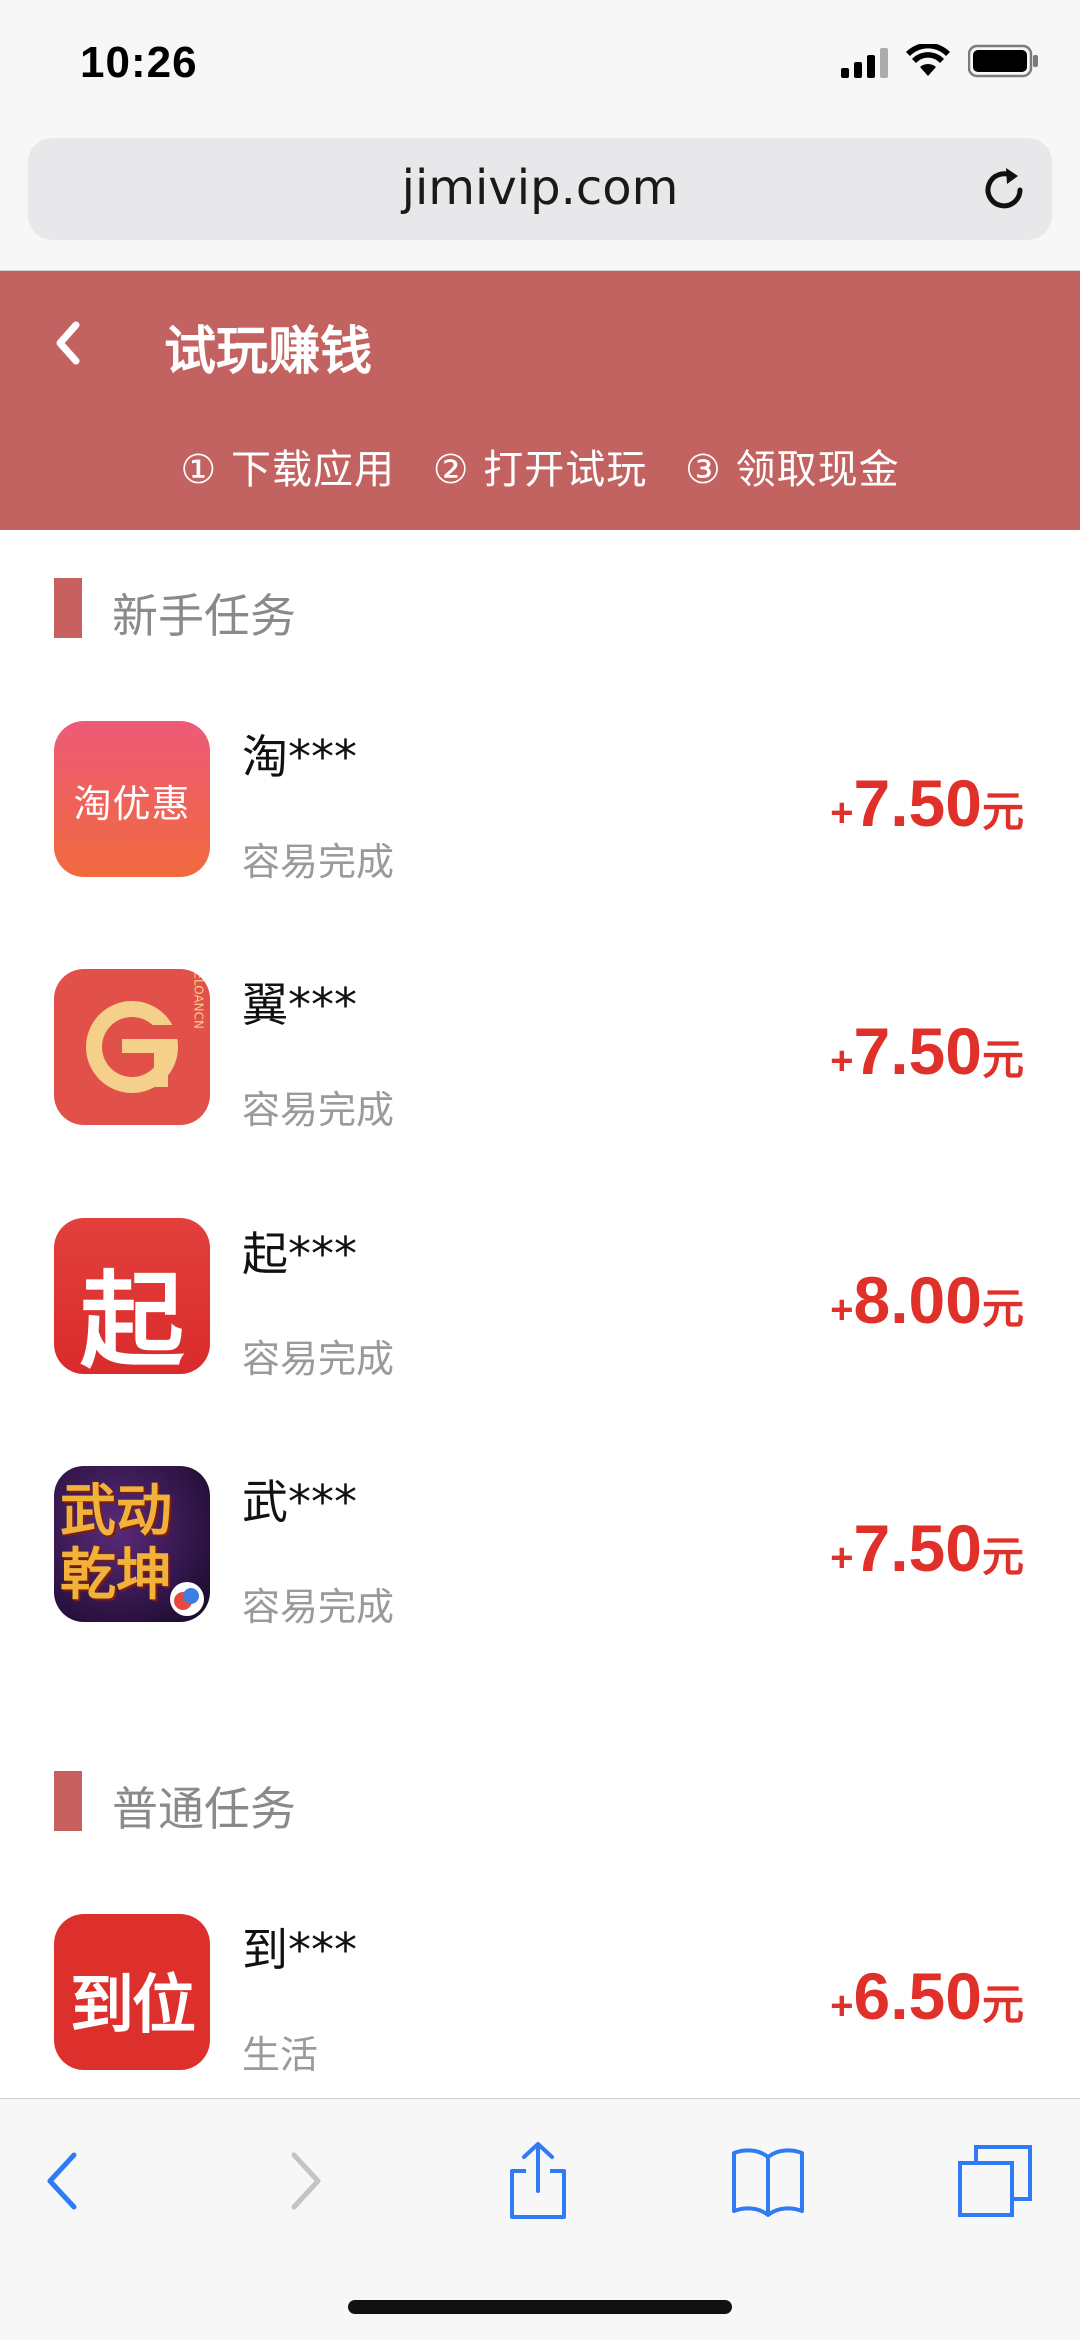 Image resolution: width=1080 pixels, height=2340 pixels. Describe the element at coordinates (928, 60) in the screenshot. I see `wifi-icon` at that location.